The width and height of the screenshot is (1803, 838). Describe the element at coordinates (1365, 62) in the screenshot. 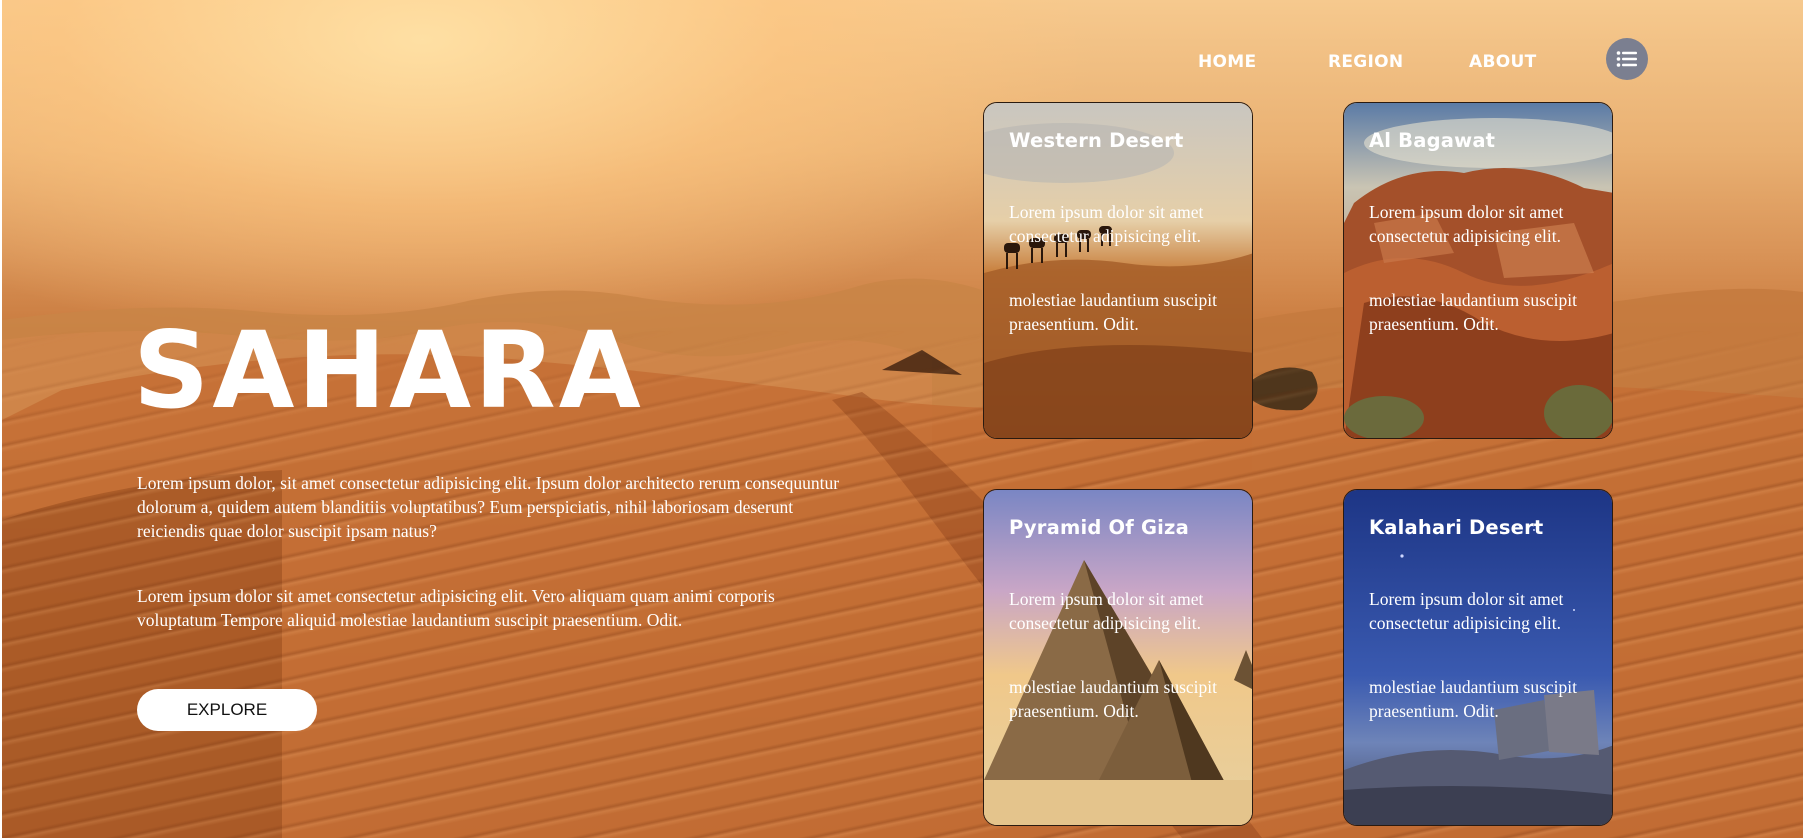

I see `nav-region-link: REGION` at that location.